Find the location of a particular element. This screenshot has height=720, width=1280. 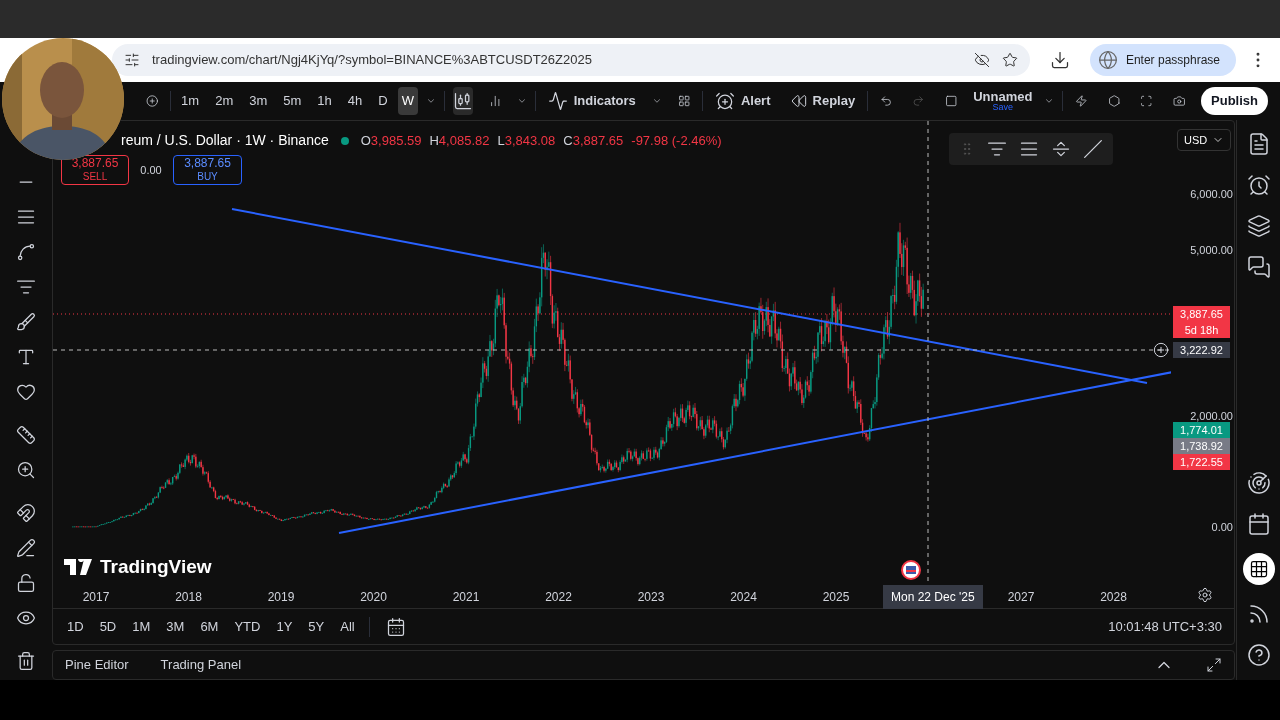

time-label: 2018 is located at coordinates (188, 597).